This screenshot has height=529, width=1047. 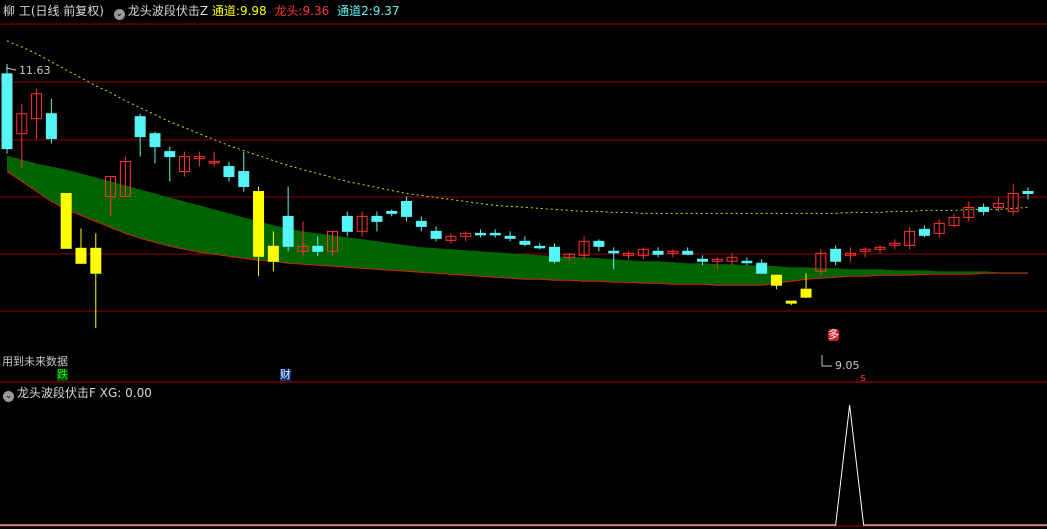 What do you see at coordinates (863, 377) in the screenshot?
I see `tag-s: s` at bounding box center [863, 377].